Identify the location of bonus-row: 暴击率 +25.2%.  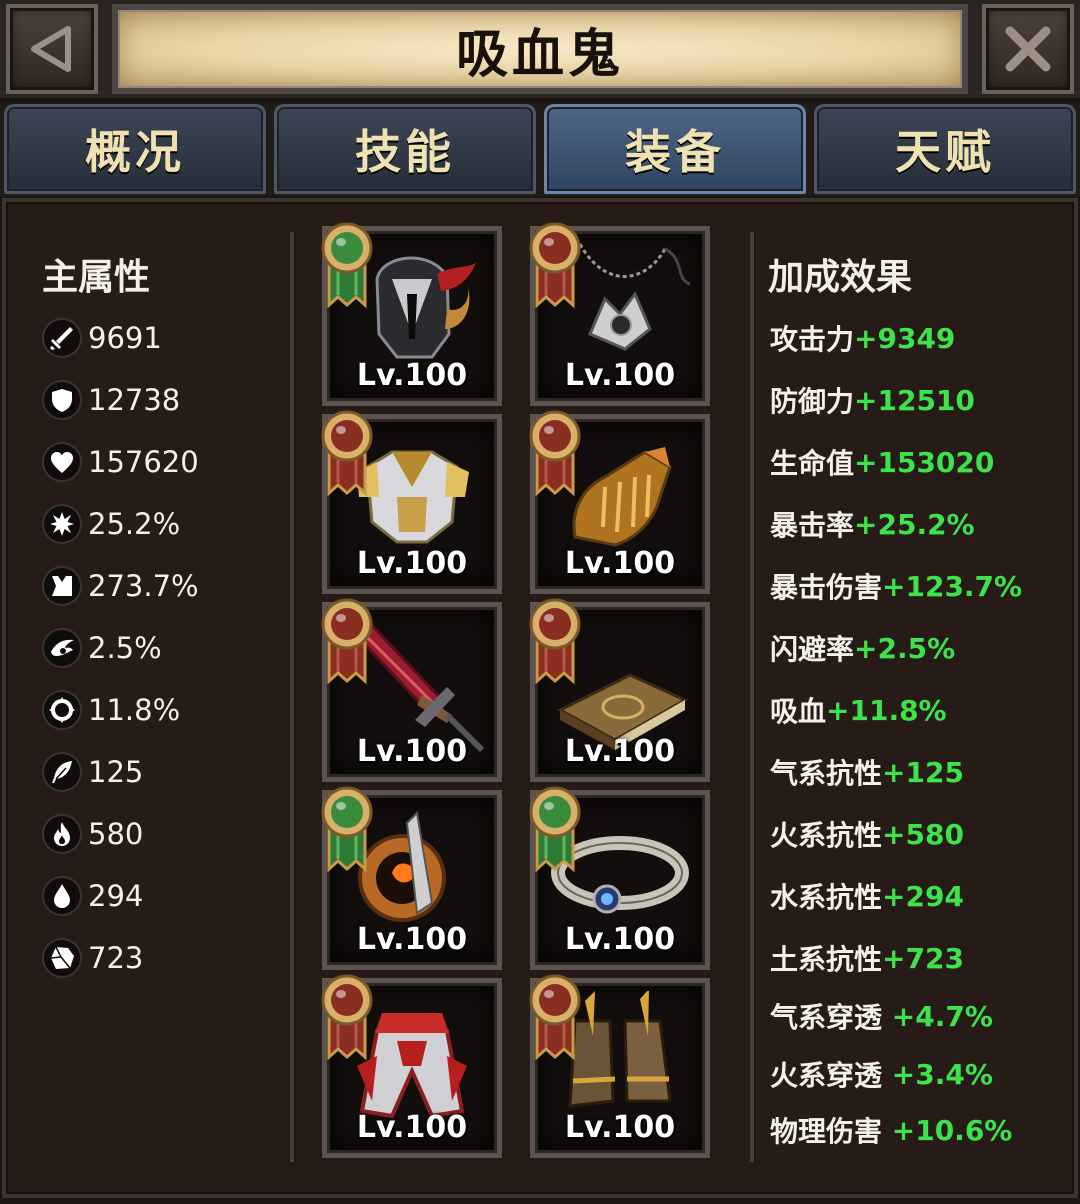
(872, 524).